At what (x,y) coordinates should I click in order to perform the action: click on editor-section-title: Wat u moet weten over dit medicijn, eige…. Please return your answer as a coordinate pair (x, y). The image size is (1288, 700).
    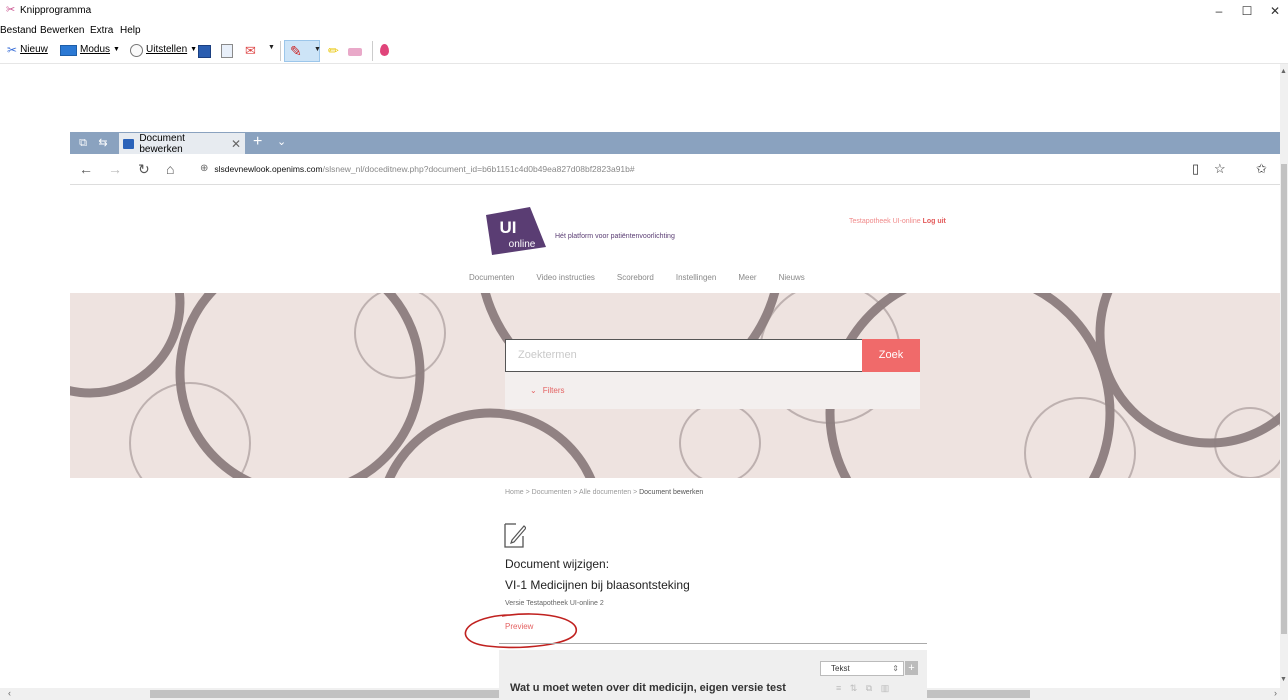
    Looking at the image, I should click on (648, 688).